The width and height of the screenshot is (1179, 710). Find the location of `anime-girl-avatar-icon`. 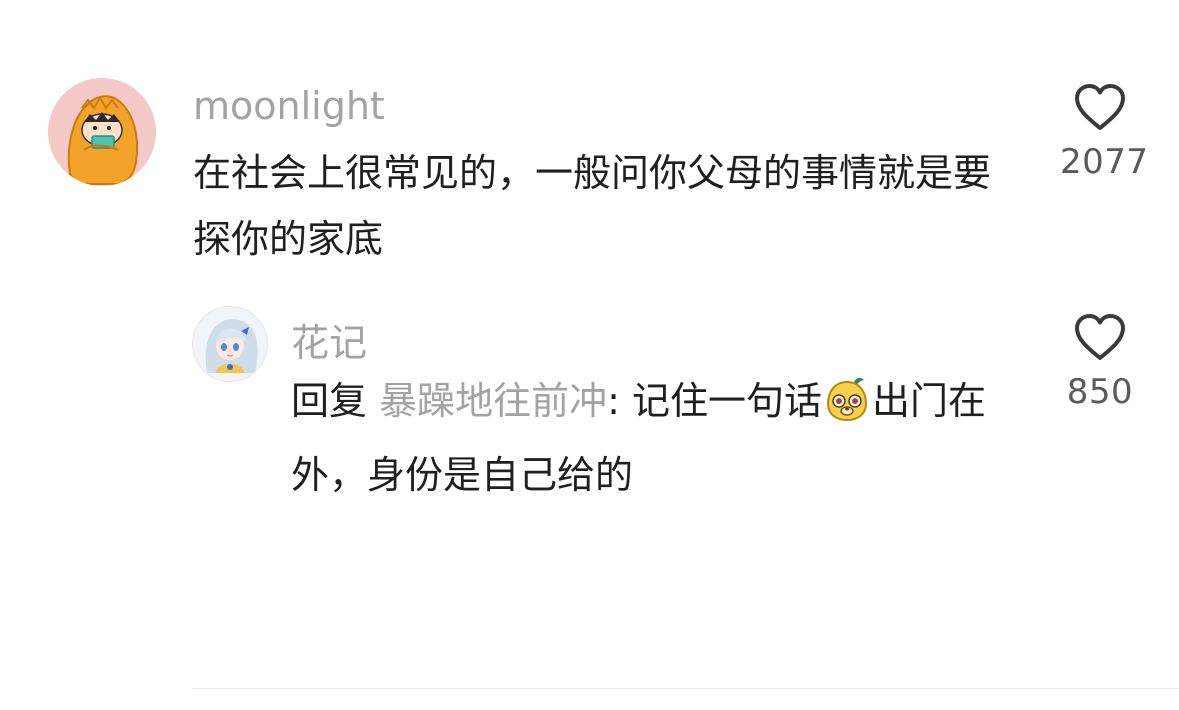

anime-girl-avatar-icon is located at coordinates (230, 344).